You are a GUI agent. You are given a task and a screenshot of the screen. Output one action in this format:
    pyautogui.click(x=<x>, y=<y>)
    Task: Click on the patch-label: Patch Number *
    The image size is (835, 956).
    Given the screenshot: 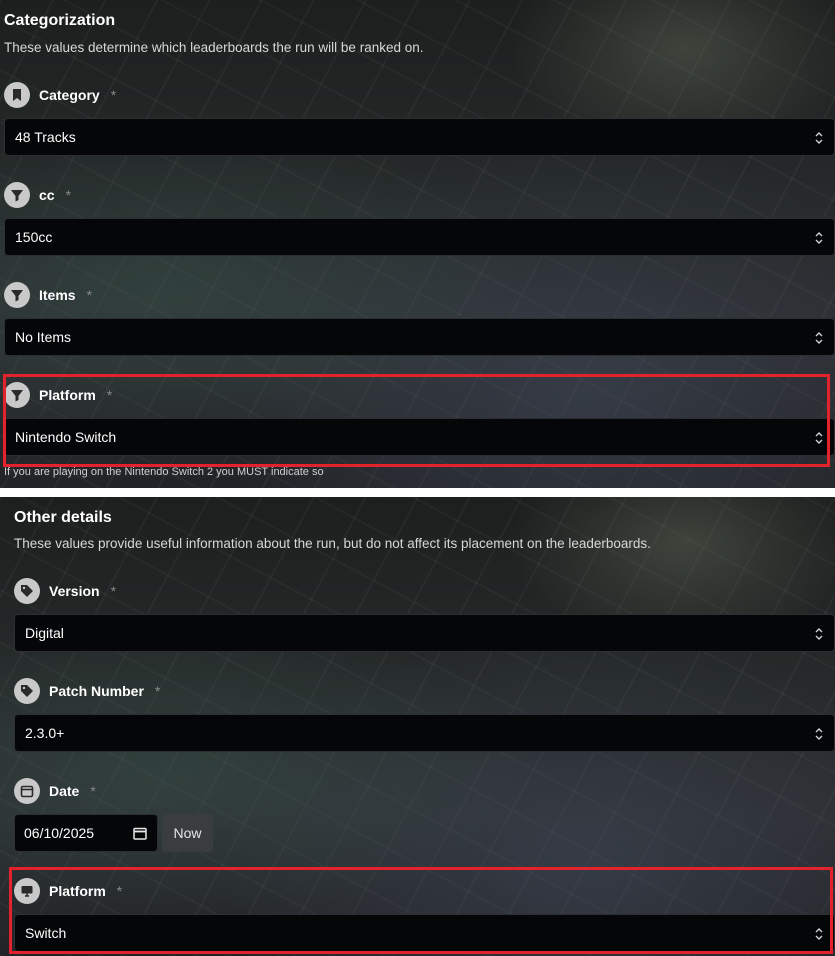 What is the action you would take?
    pyautogui.click(x=87, y=691)
    